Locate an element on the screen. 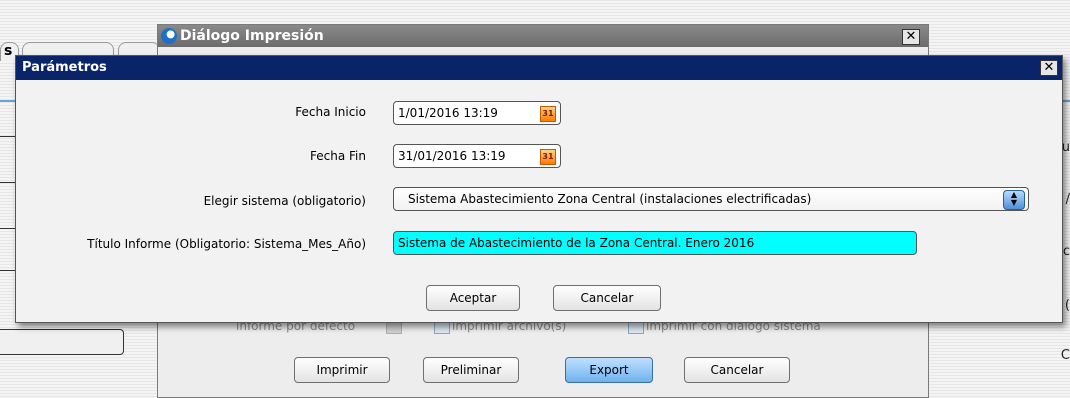 The image size is (1070, 398). export-button: Export is located at coordinates (609, 370).